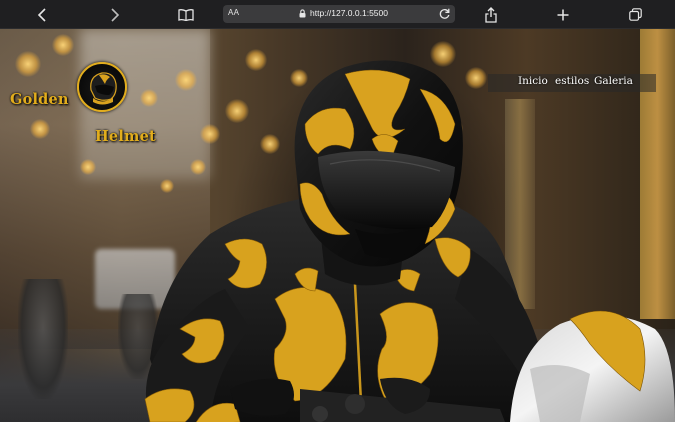 Image resolution: width=675 pixels, height=422 pixels. I want to click on site-logo, so click(102, 87).